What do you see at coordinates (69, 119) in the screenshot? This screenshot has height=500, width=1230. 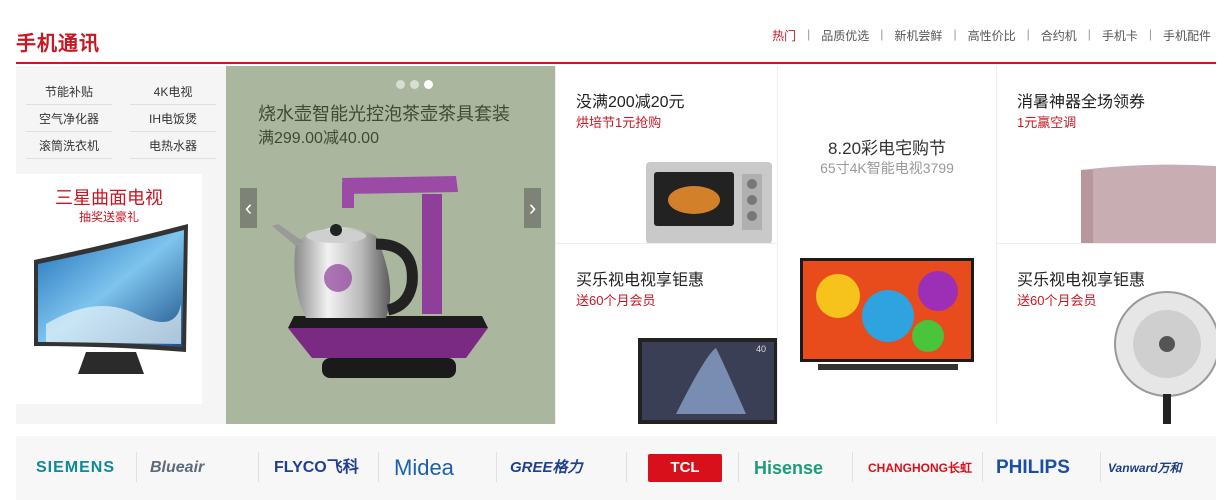 I see `category-link: 空气净化器` at bounding box center [69, 119].